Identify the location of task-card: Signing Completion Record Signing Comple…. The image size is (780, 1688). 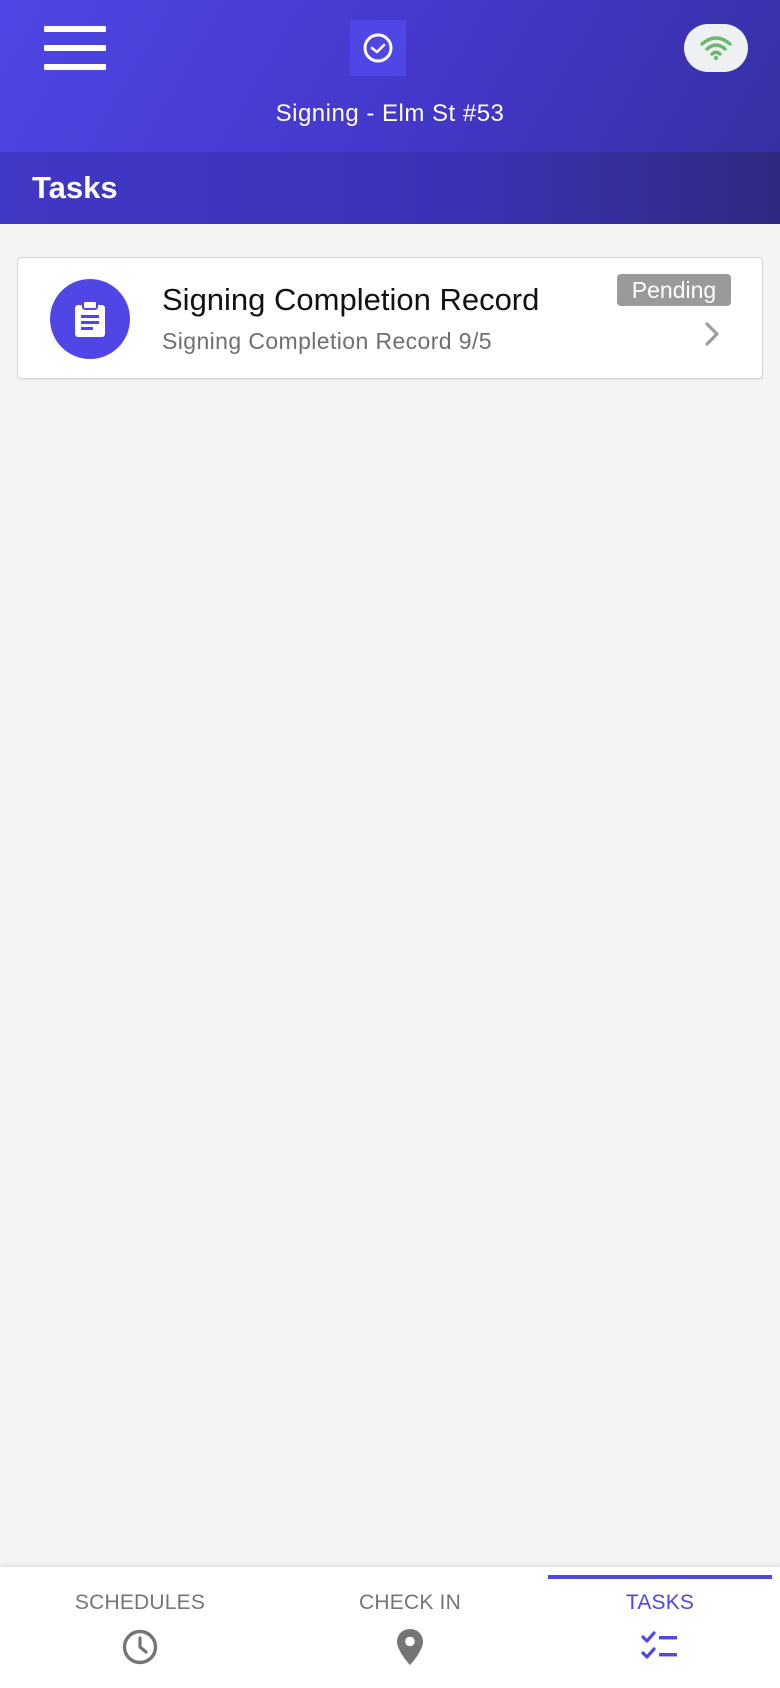
(390, 318).